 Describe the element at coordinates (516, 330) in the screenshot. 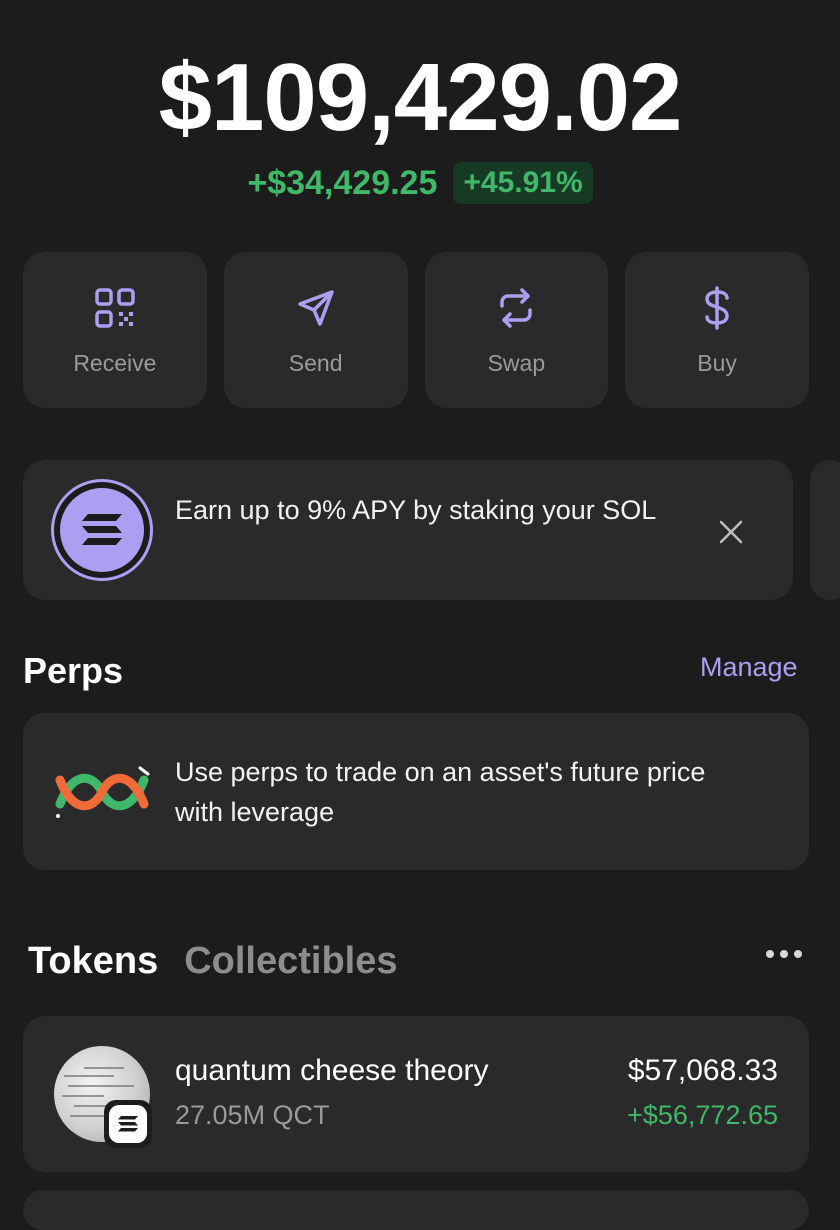

I see `swap-button: Swap` at that location.